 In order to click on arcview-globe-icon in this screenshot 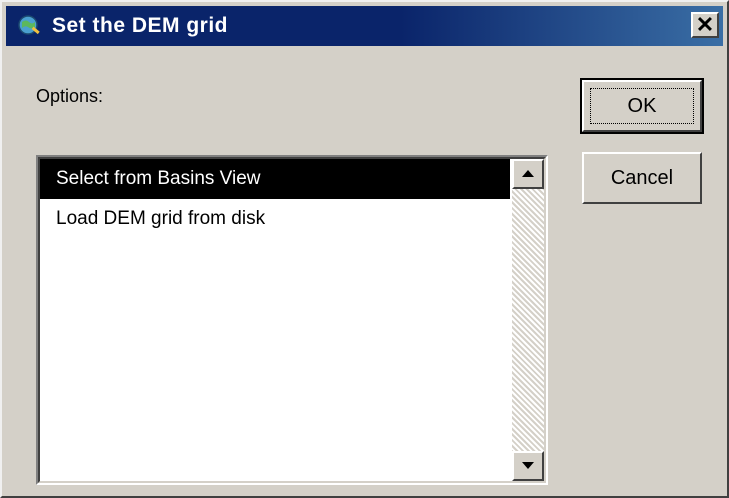, I will do `click(29, 26)`.